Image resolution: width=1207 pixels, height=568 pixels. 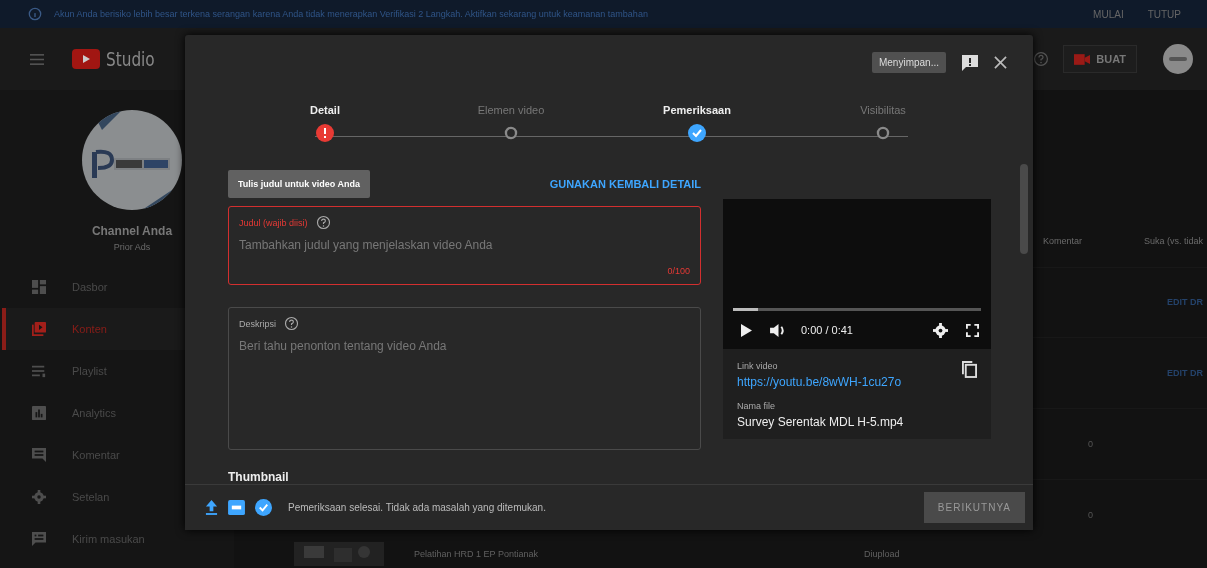 I want to click on video-status: Diupload, so click(x=882, y=553).